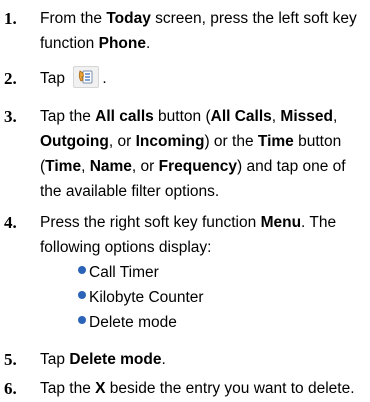 This screenshot has height=402, width=370. What do you see at coordinates (10, 359) in the screenshot?
I see `step-number: 5.` at bounding box center [10, 359].